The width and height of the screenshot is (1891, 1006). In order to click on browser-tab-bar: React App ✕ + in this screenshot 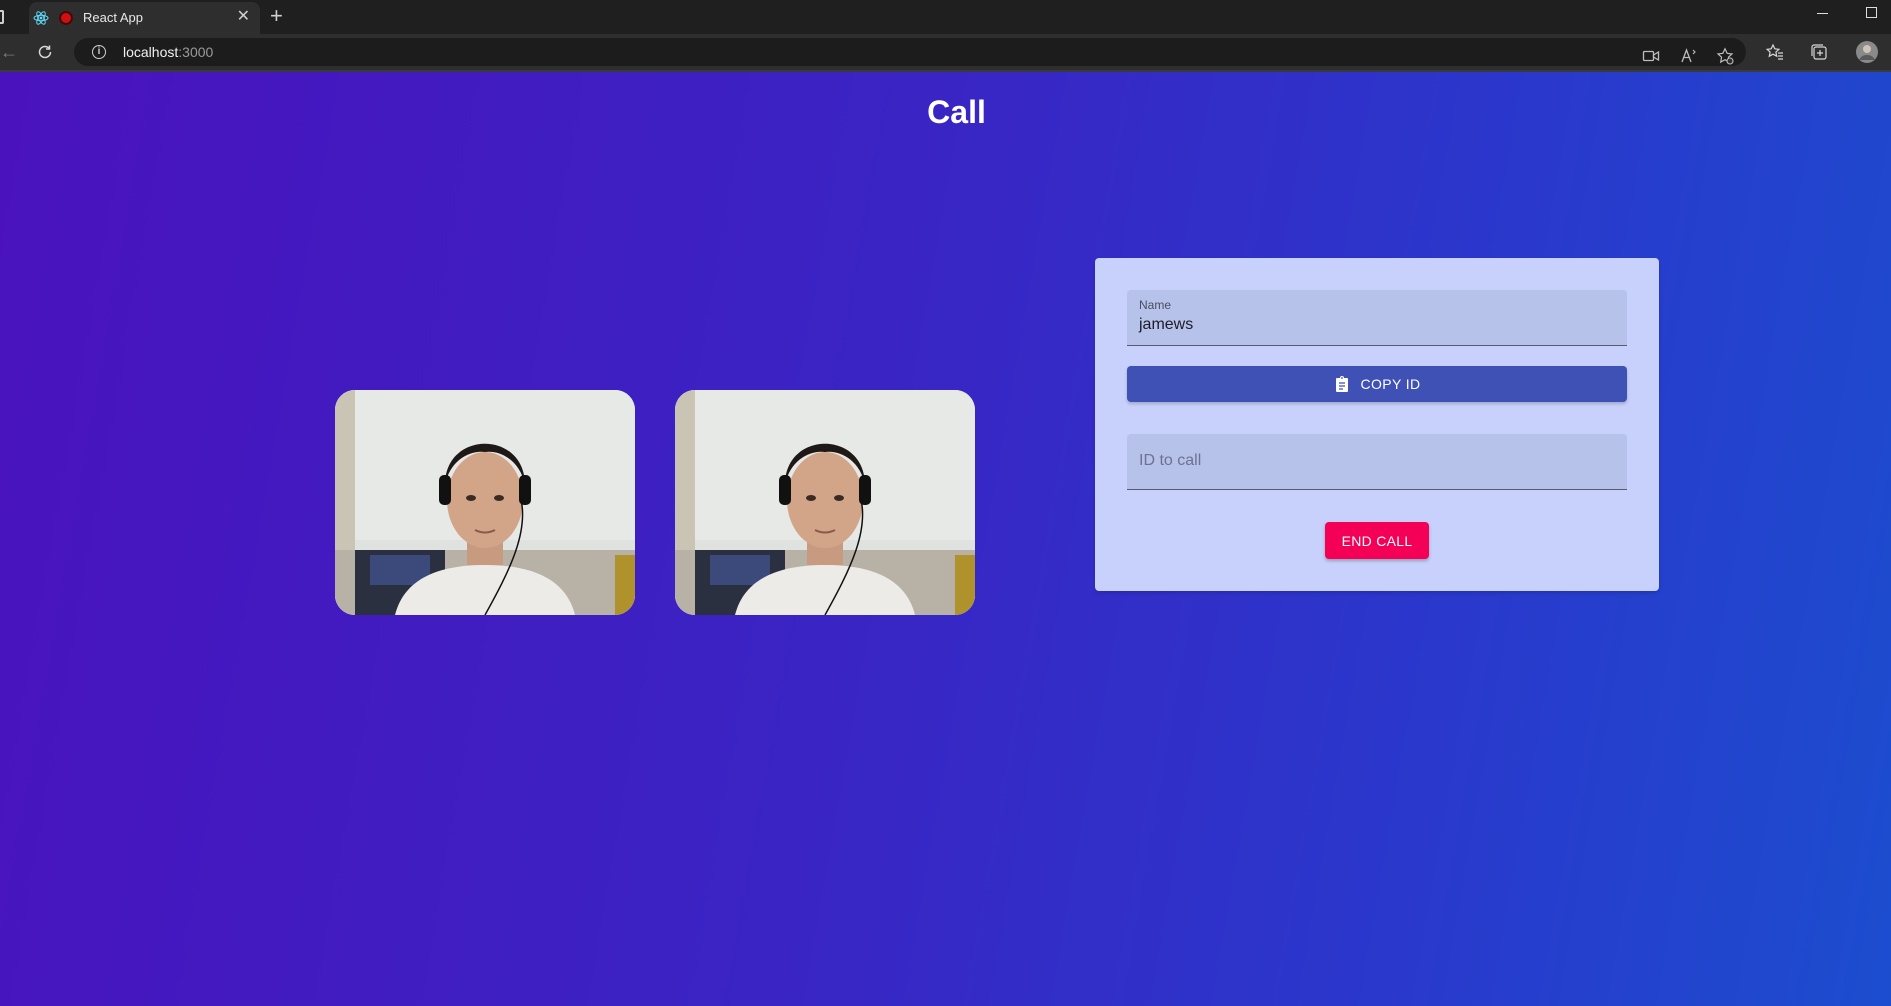, I will do `click(945, 17)`.